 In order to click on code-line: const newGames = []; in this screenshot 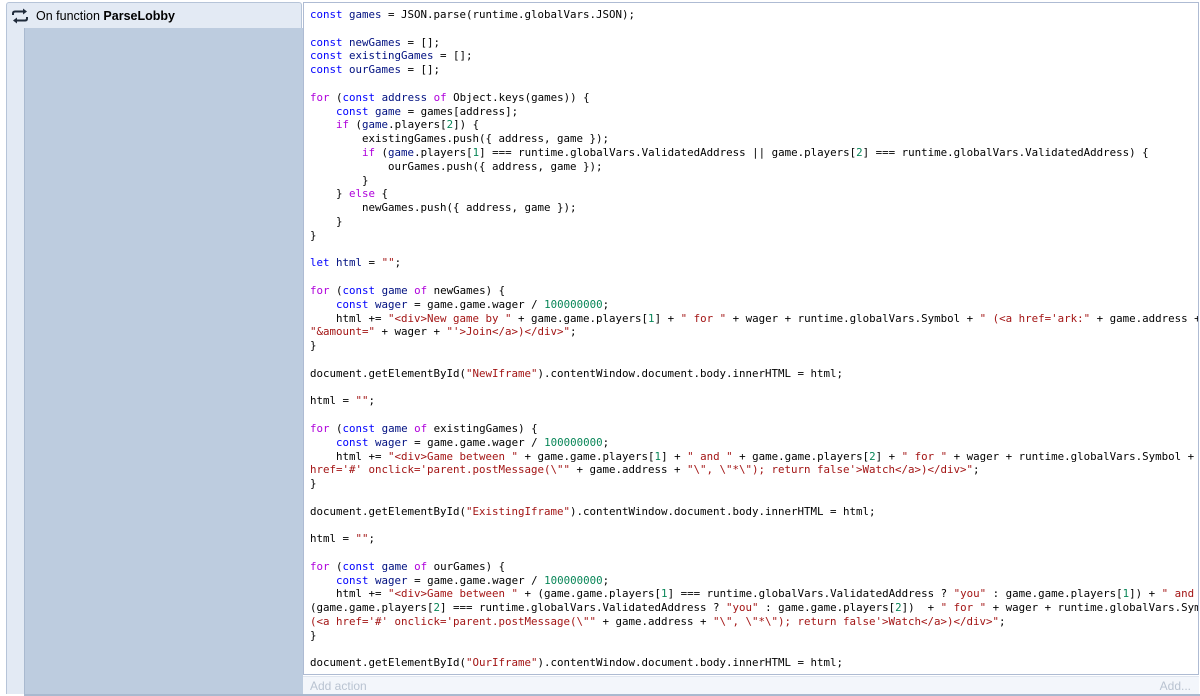, I will do `click(375, 42)`.